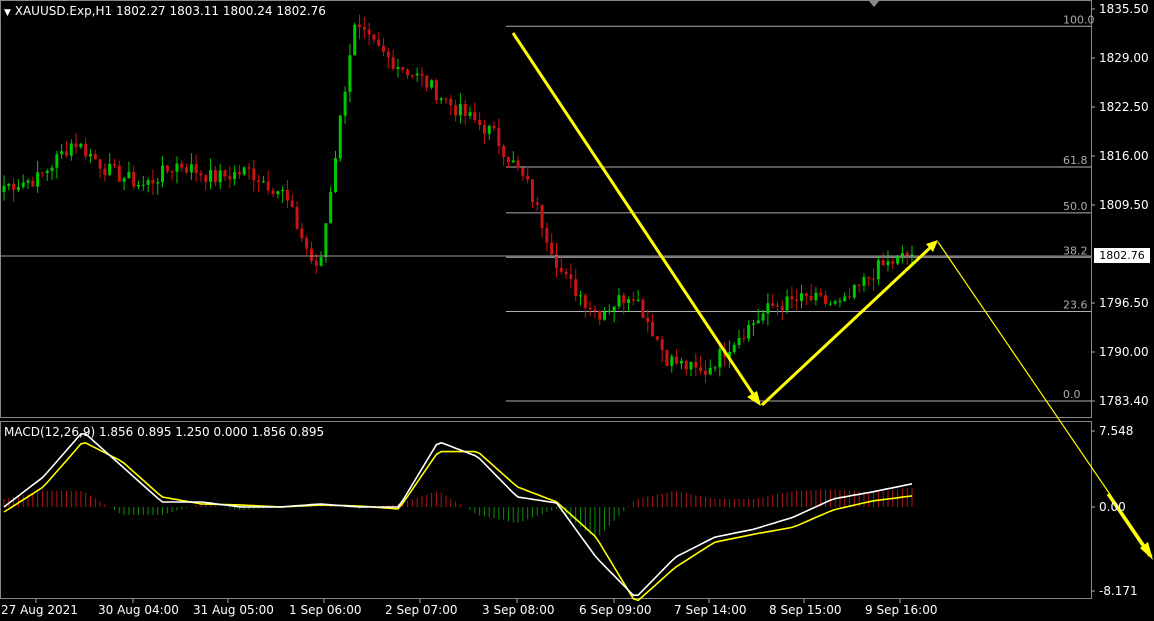  What do you see at coordinates (518, 610) in the screenshot?
I see `time-tick-label: 3 Sep 08:00` at bounding box center [518, 610].